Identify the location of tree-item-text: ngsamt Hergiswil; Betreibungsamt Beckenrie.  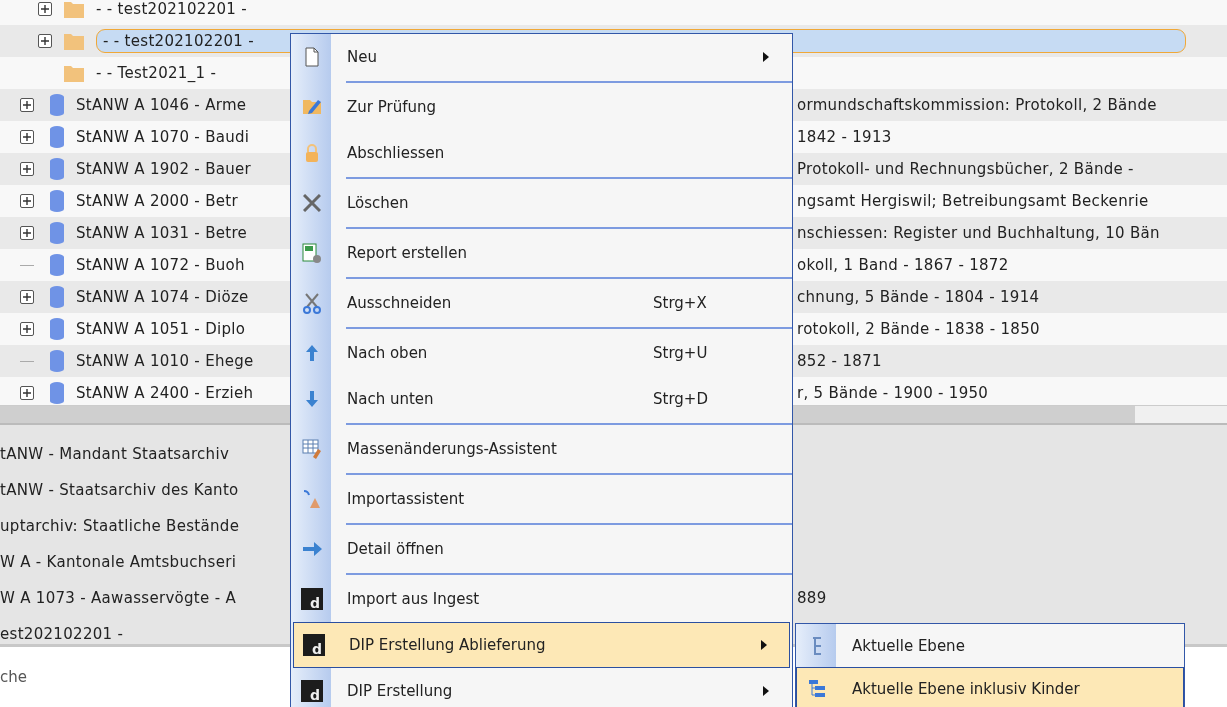
(973, 201).